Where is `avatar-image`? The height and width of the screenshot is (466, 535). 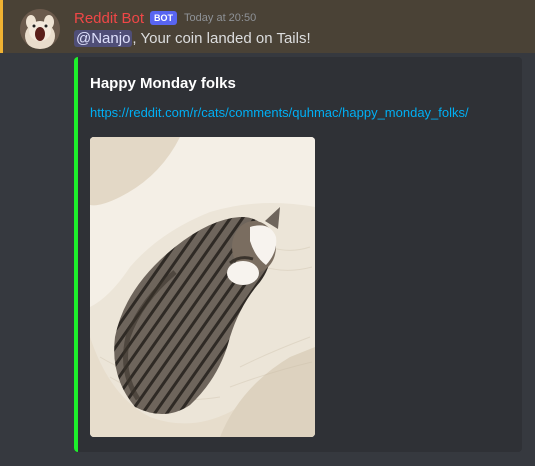
avatar-image is located at coordinates (40, 29).